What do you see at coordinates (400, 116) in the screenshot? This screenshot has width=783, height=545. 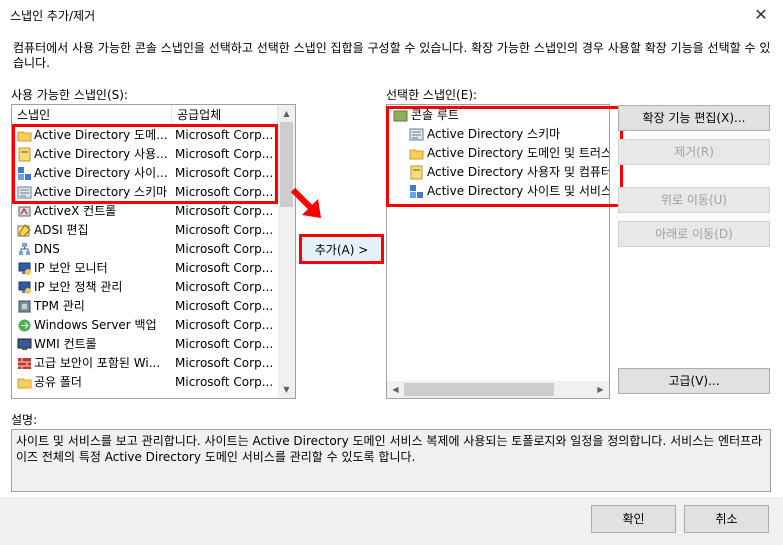 I see `console-root-icon` at bounding box center [400, 116].